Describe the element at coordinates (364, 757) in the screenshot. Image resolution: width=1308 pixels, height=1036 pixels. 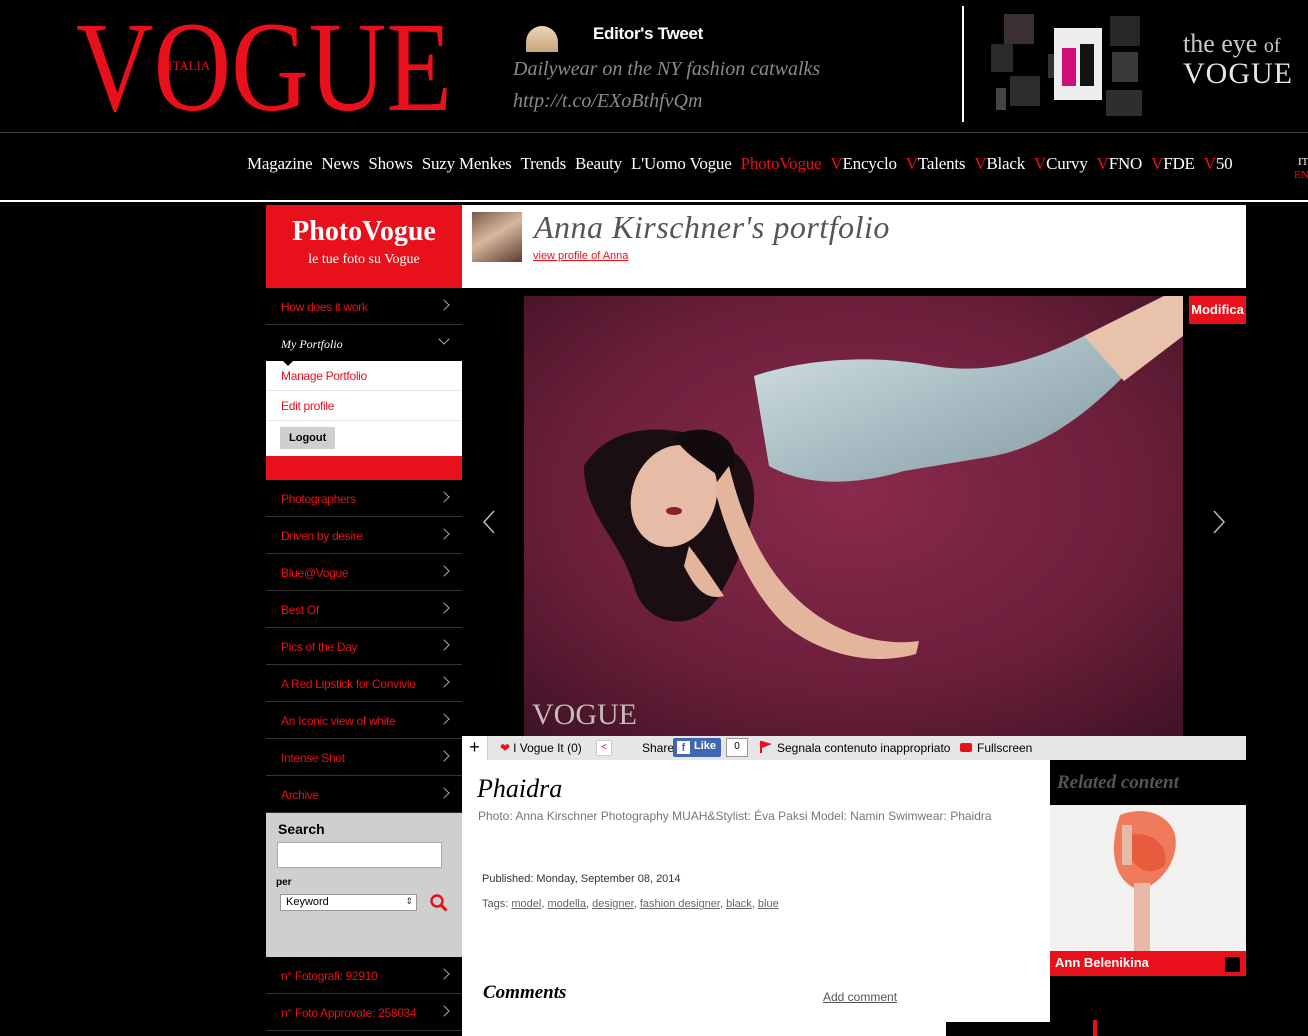
I see `sidebar-item-intense-shot: Intense Shot` at that location.